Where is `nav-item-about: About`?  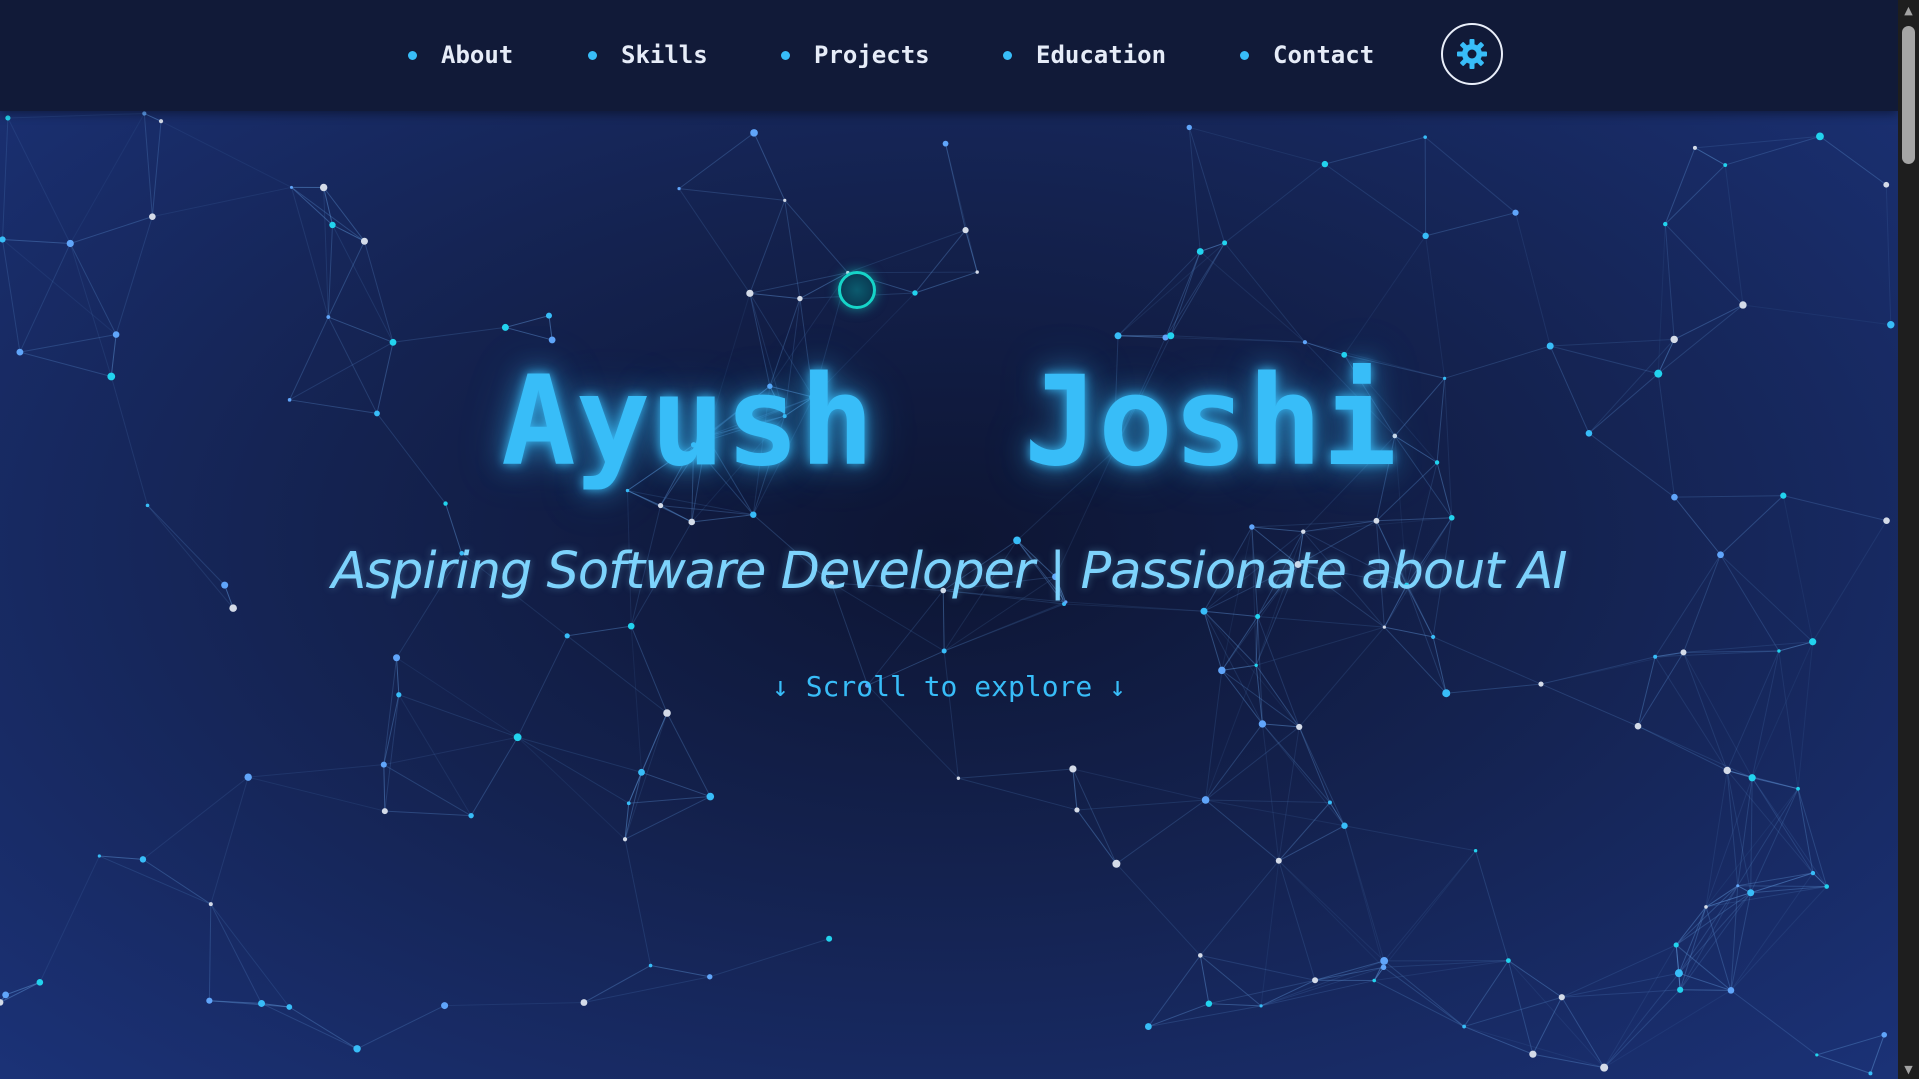 nav-item-about: About is located at coordinates (460, 55).